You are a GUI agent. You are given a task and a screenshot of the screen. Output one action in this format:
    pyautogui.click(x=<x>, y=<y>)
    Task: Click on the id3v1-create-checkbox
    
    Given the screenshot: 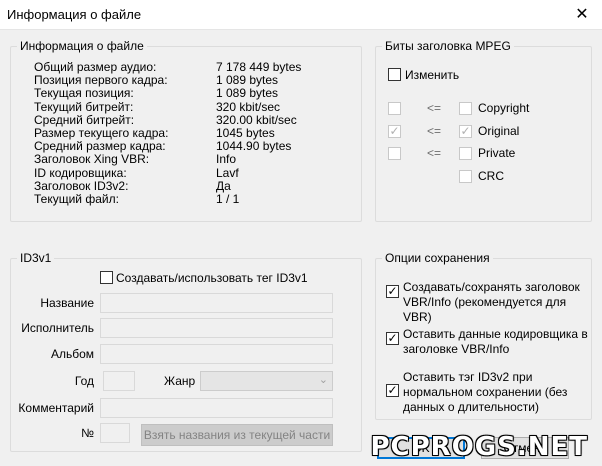 What is the action you would take?
    pyautogui.click(x=106, y=277)
    